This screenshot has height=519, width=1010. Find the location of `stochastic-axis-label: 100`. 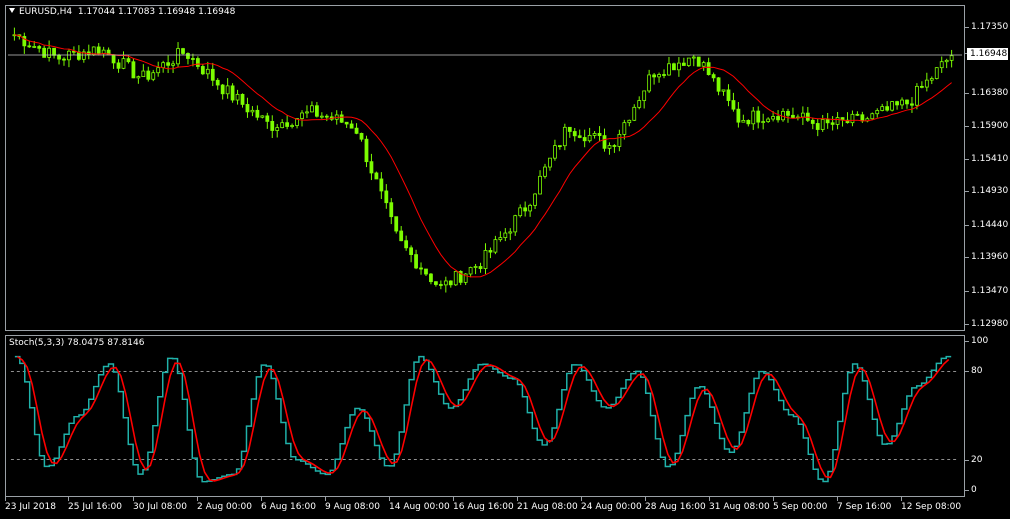

stochastic-axis-label: 100 is located at coordinates (980, 341).